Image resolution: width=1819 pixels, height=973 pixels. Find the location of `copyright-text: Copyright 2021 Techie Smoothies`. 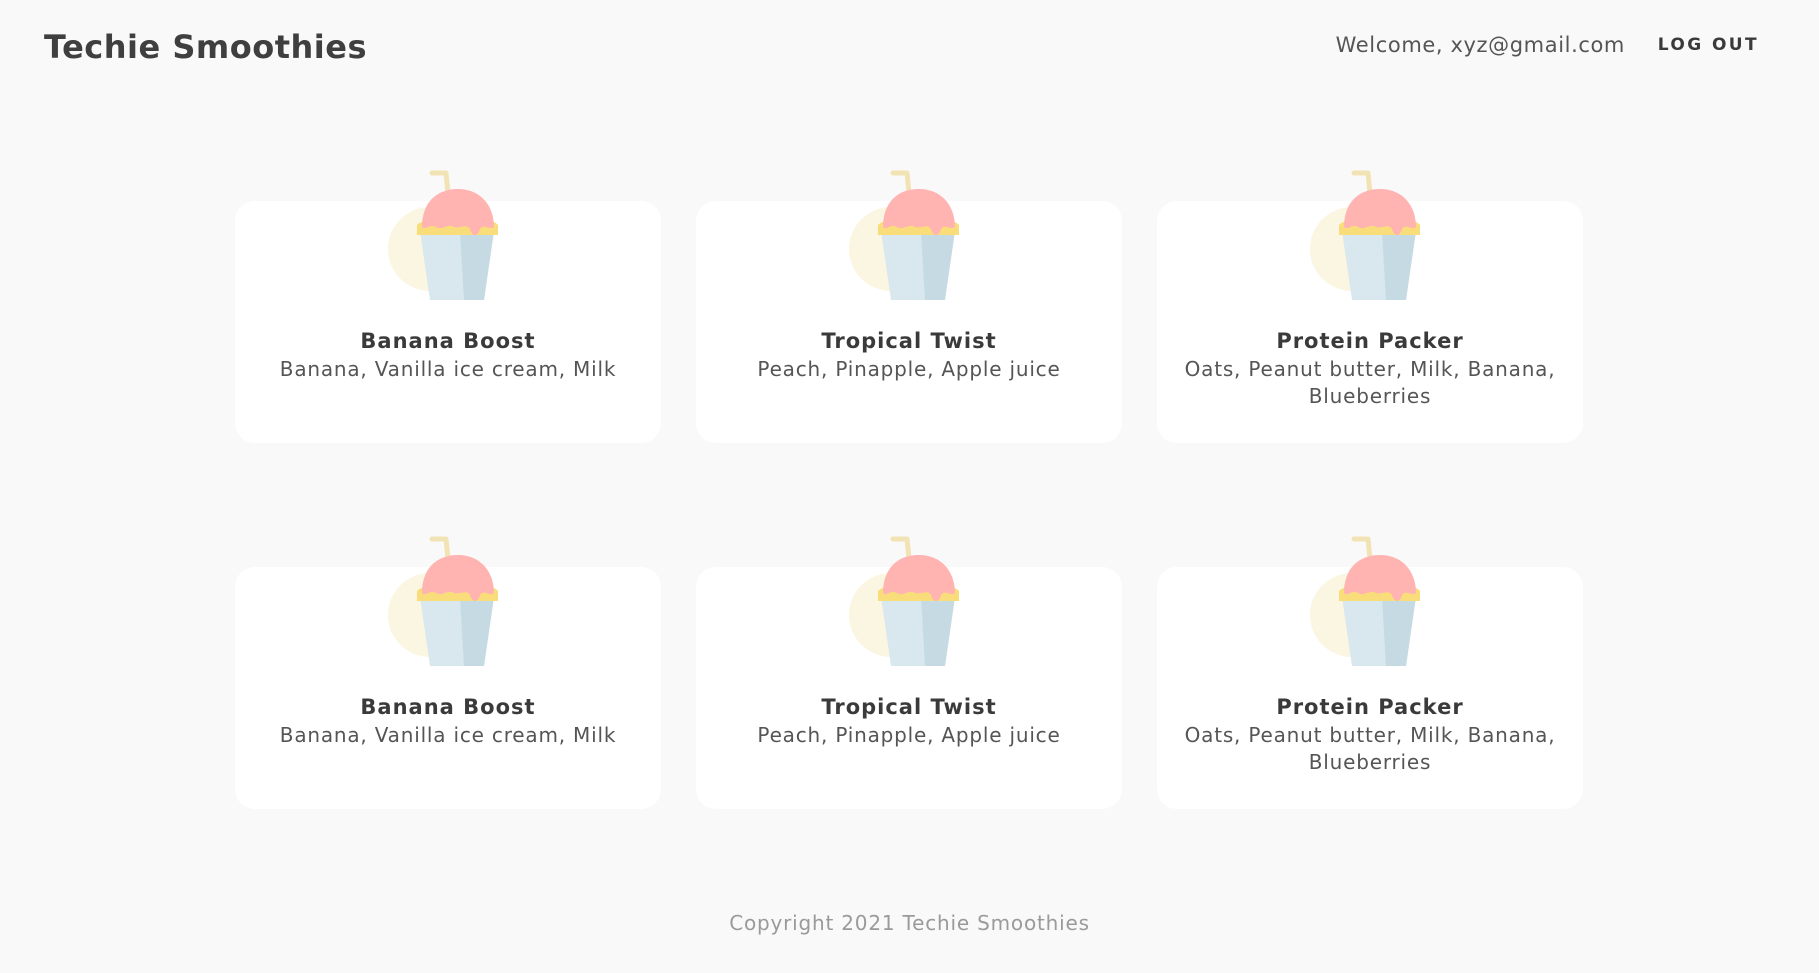

copyright-text: Copyright 2021 Techie Smoothies is located at coordinates (909, 923).